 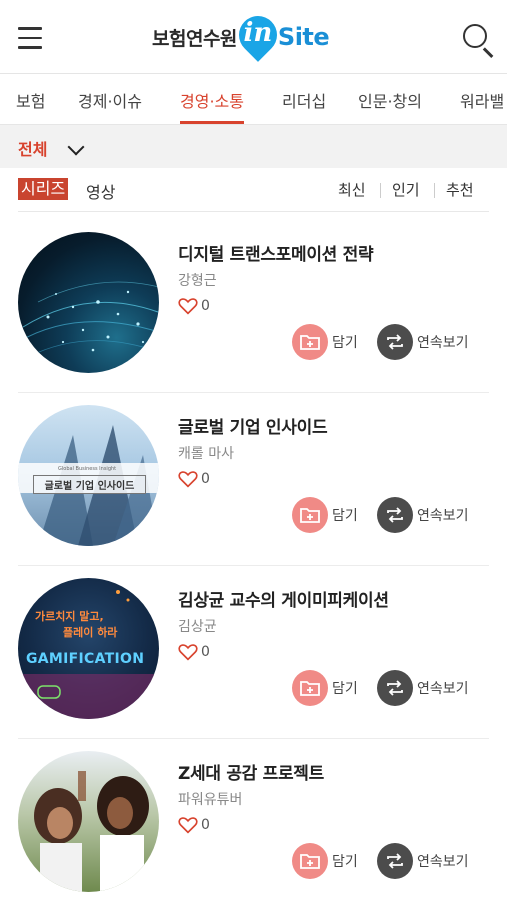 What do you see at coordinates (253, 99) in the screenshot?
I see `category-nav: 보험 경제·이슈 경영·소통 리더십 인문·창의 워라밸` at bounding box center [253, 99].